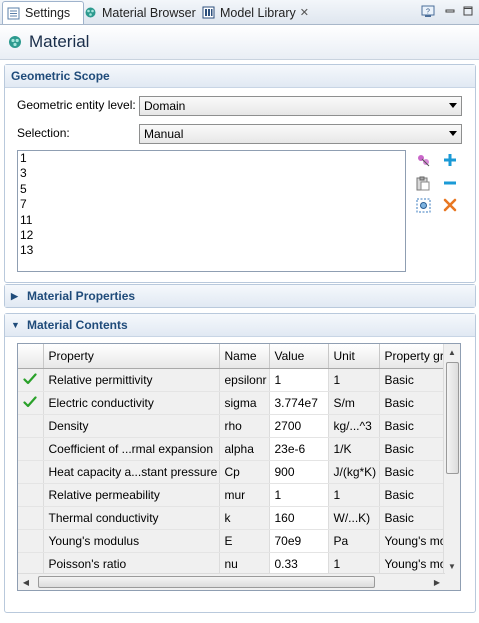  What do you see at coordinates (450, 11) in the screenshot?
I see `minimize-icon` at bounding box center [450, 11].